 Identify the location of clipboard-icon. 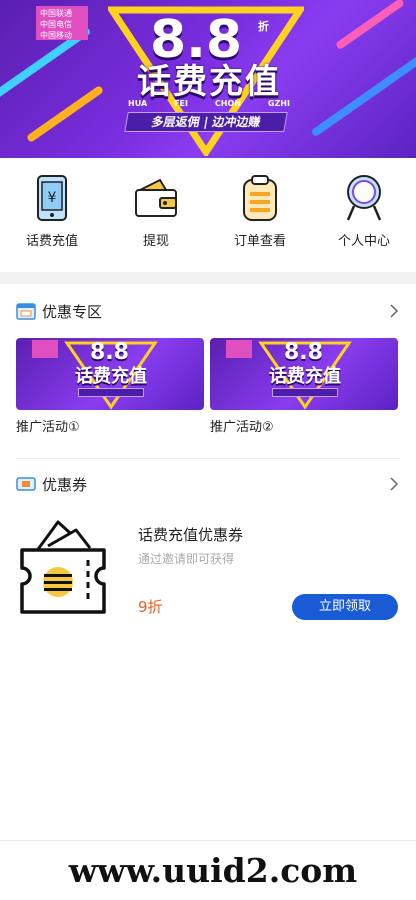
(260, 198).